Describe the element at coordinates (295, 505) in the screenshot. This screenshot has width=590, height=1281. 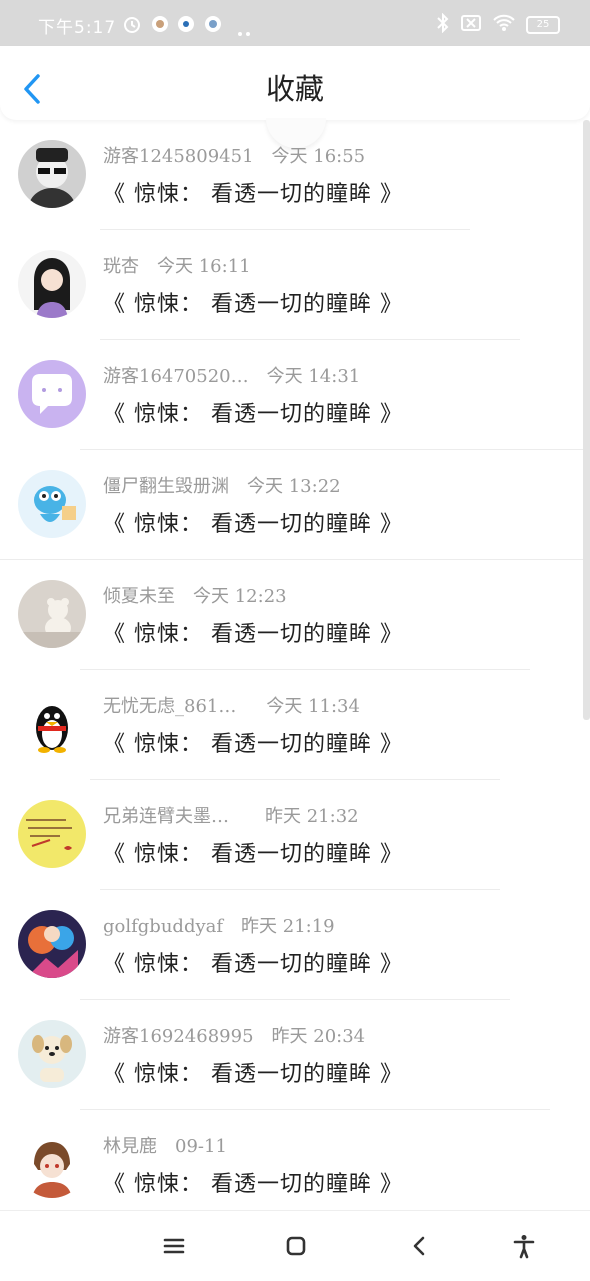
I see `list-item: 僵尸翻生毁册渊 今天 13:22 《 惊悚： 看透一切的瞳眸 》` at that location.